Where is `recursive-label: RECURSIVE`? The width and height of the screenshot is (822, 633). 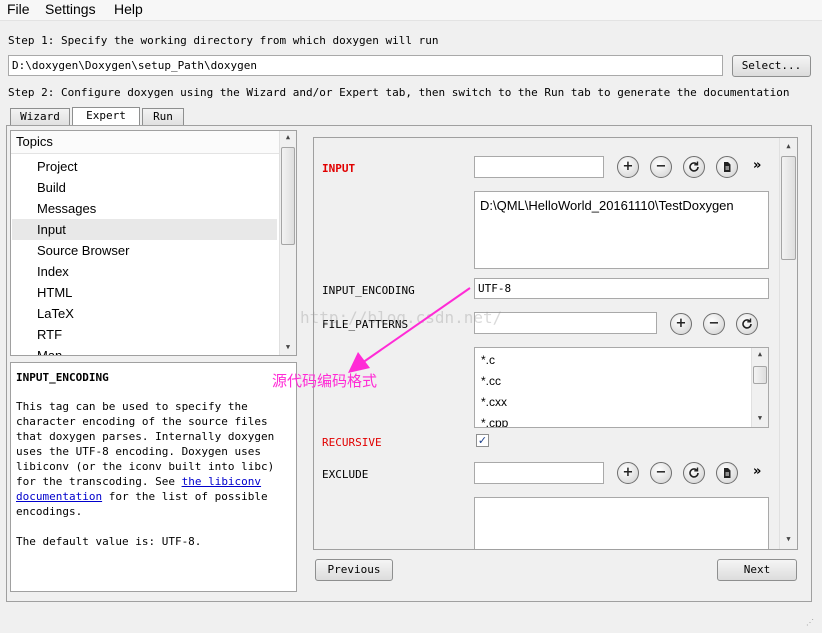 recursive-label: RECURSIVE is located at coordinates (352, 442).